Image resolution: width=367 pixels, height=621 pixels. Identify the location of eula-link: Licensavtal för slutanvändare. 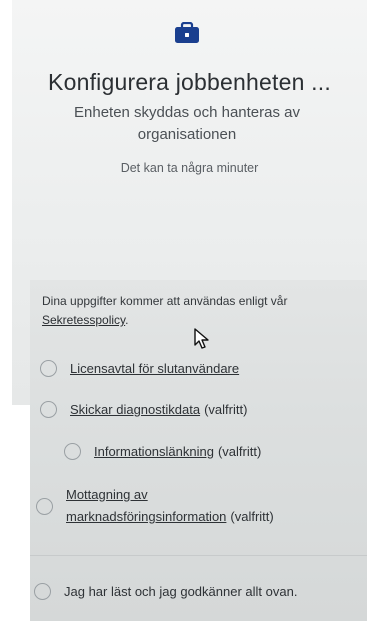
(154, 368).